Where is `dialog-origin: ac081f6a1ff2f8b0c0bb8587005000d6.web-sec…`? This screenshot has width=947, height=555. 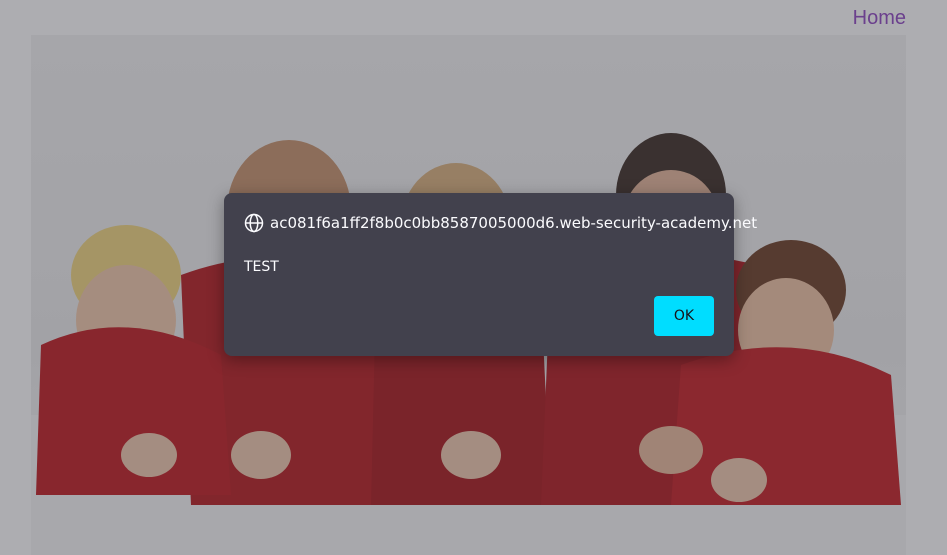
dialog-origin: ac081f6a1ff2f8b0c0bb8587005000d6.web-sec… is located at coordinates (500, 223).